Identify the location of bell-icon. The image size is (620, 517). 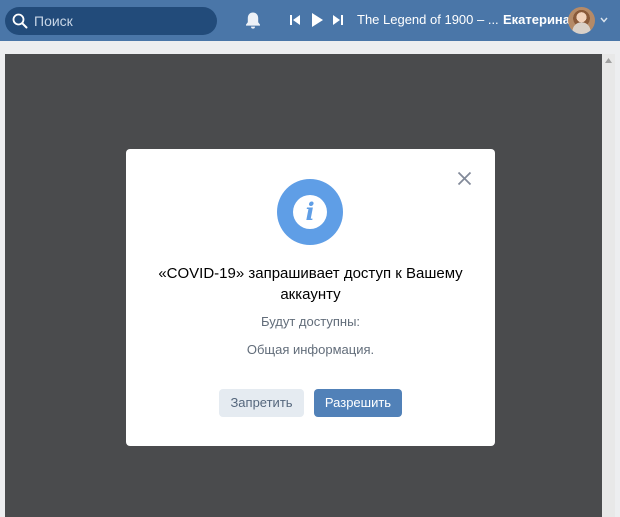
(253, 20).